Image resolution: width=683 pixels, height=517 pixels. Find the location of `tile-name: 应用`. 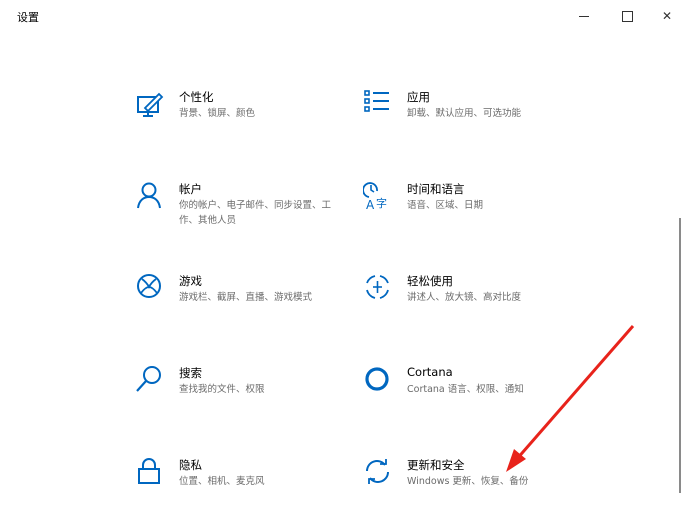

tile-name: 应用 is located at coordinates (418, 97).